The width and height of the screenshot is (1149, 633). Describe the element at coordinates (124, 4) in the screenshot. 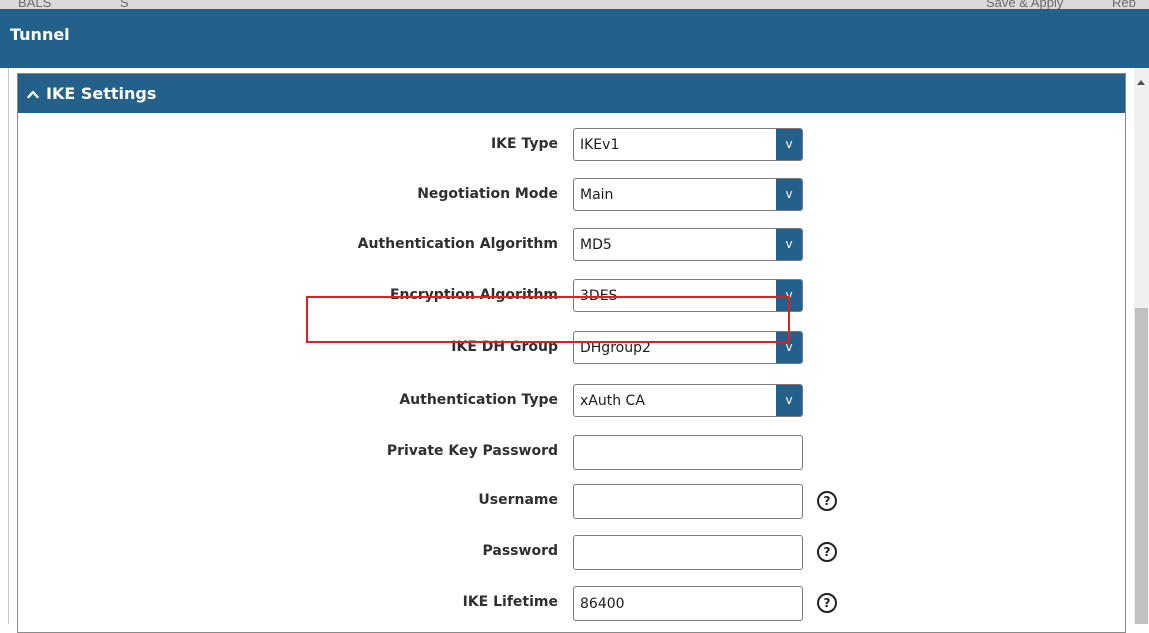

I see `header-fragment-text: S` at that location.